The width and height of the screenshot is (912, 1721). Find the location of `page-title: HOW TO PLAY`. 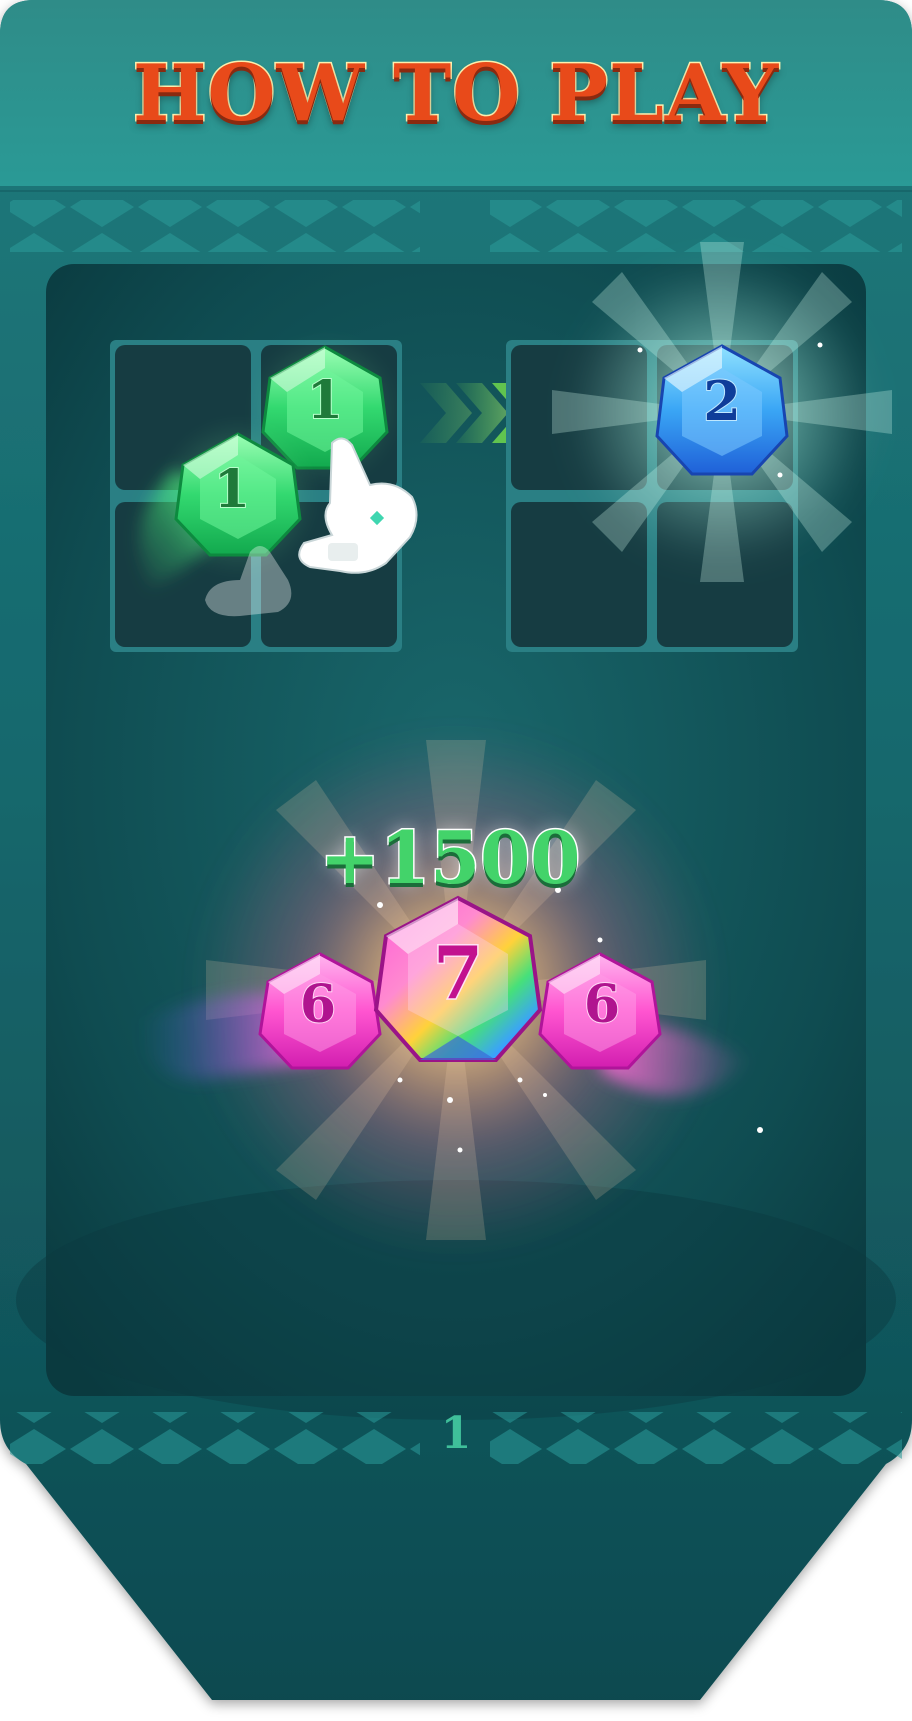

page-title: HOW TO PLAY is located at coordinates (455, 94).